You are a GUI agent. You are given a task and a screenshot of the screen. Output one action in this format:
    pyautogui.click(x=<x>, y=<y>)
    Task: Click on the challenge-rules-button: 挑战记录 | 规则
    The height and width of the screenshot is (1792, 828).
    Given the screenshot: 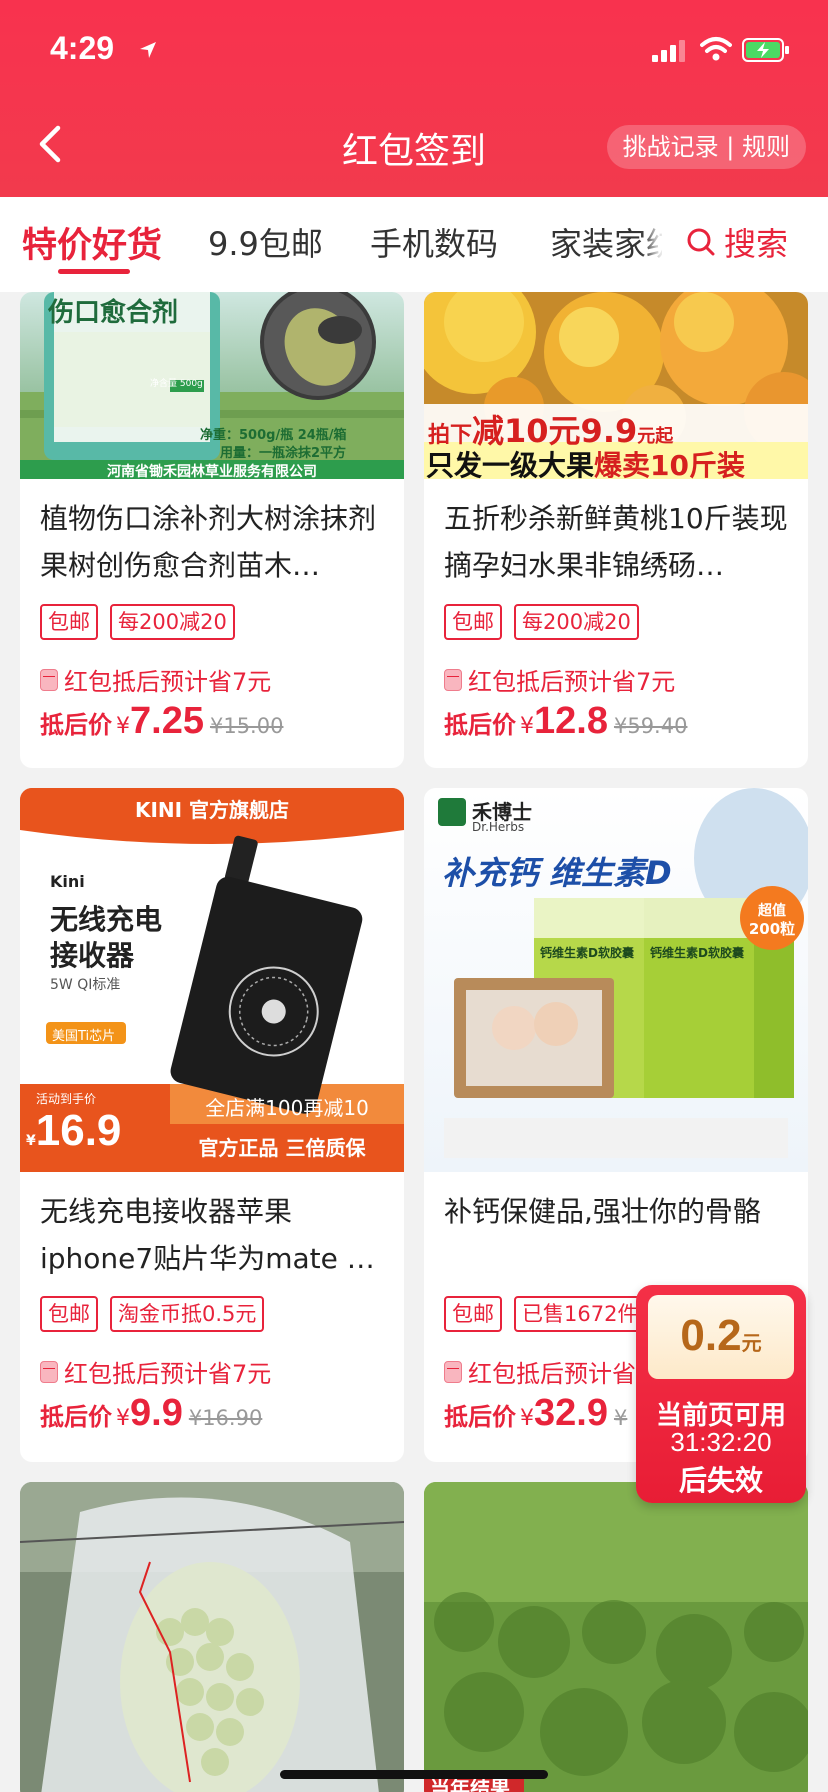 What is the action you would take?
    pyautogui.click(x=706, y=147)
    